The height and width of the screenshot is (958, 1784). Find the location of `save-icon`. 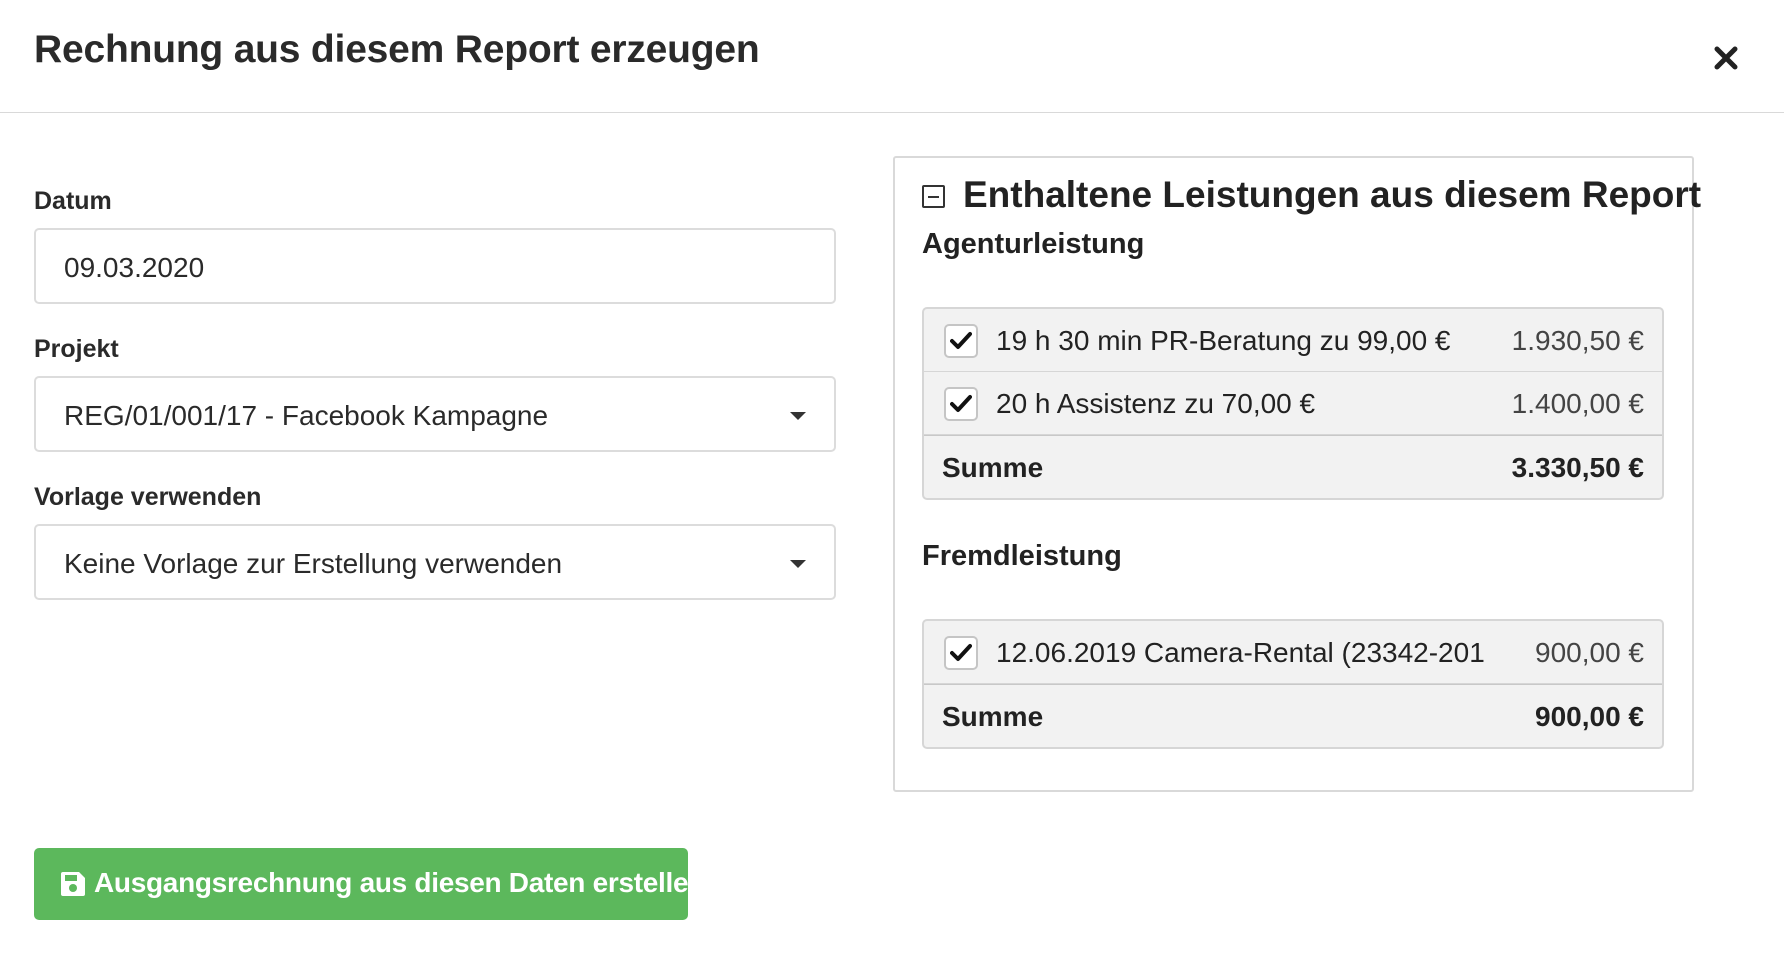

save-icon is located at coordinates (73, 884).